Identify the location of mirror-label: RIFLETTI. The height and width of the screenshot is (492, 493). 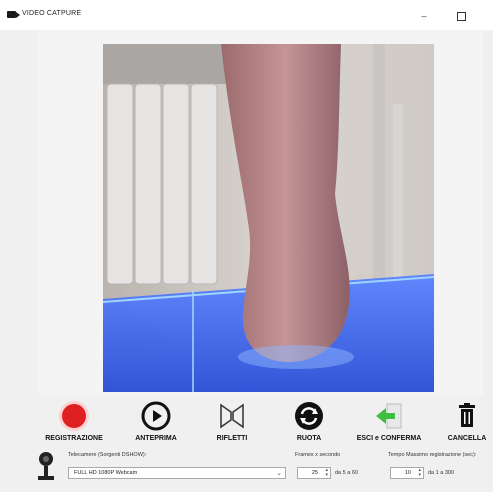
(232, 438).